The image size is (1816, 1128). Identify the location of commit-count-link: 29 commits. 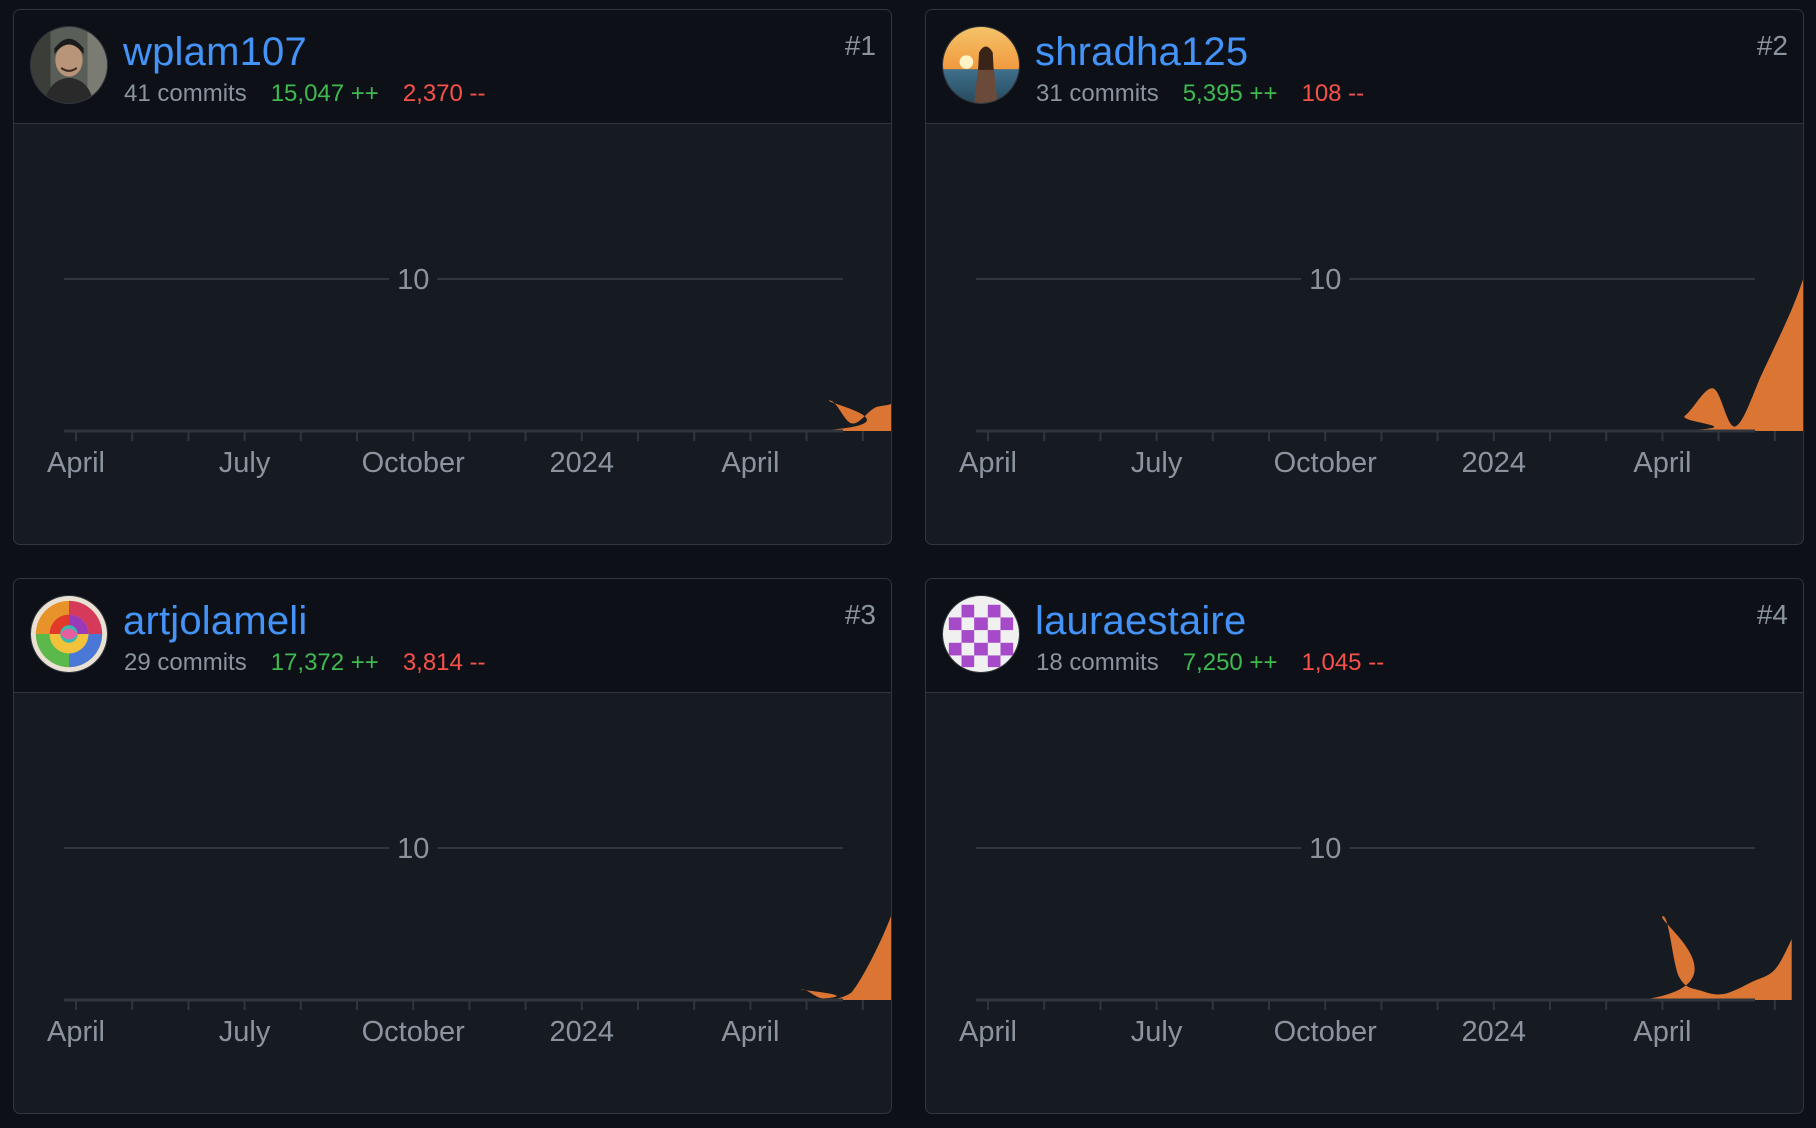
(185, 662).